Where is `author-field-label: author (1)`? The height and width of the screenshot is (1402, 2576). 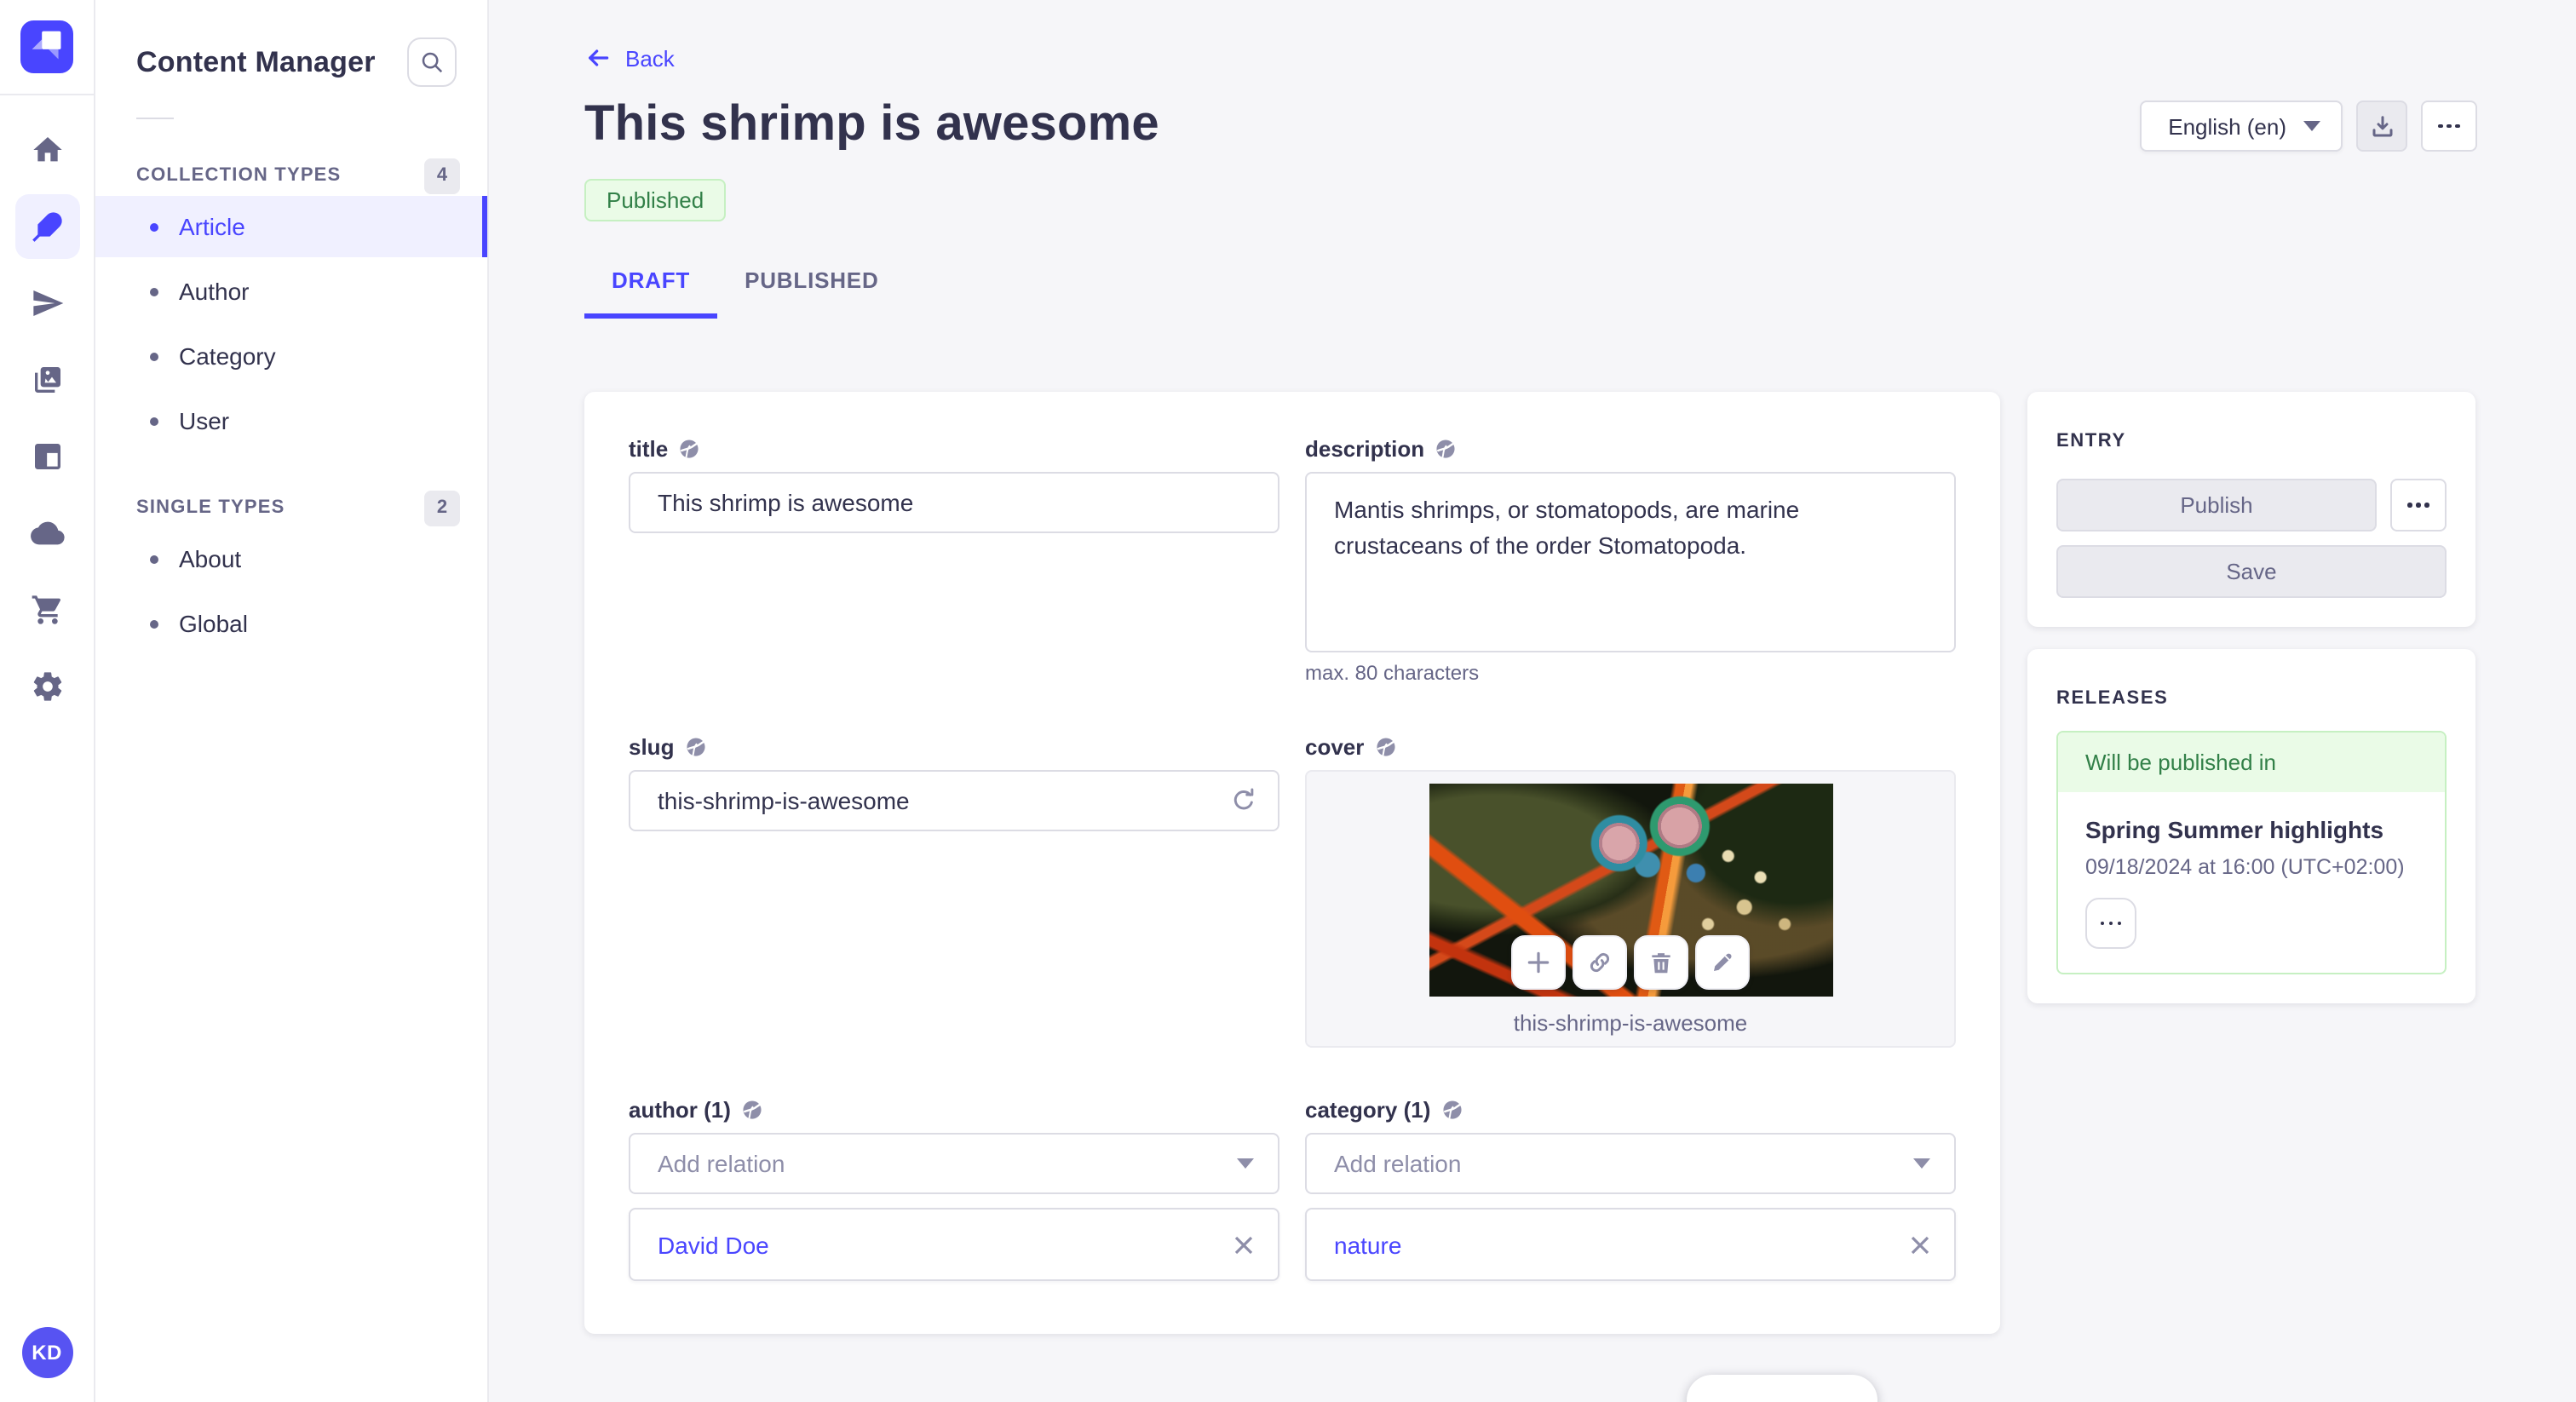
author-field-label: author (1) is located at coordinates (680, 1110).